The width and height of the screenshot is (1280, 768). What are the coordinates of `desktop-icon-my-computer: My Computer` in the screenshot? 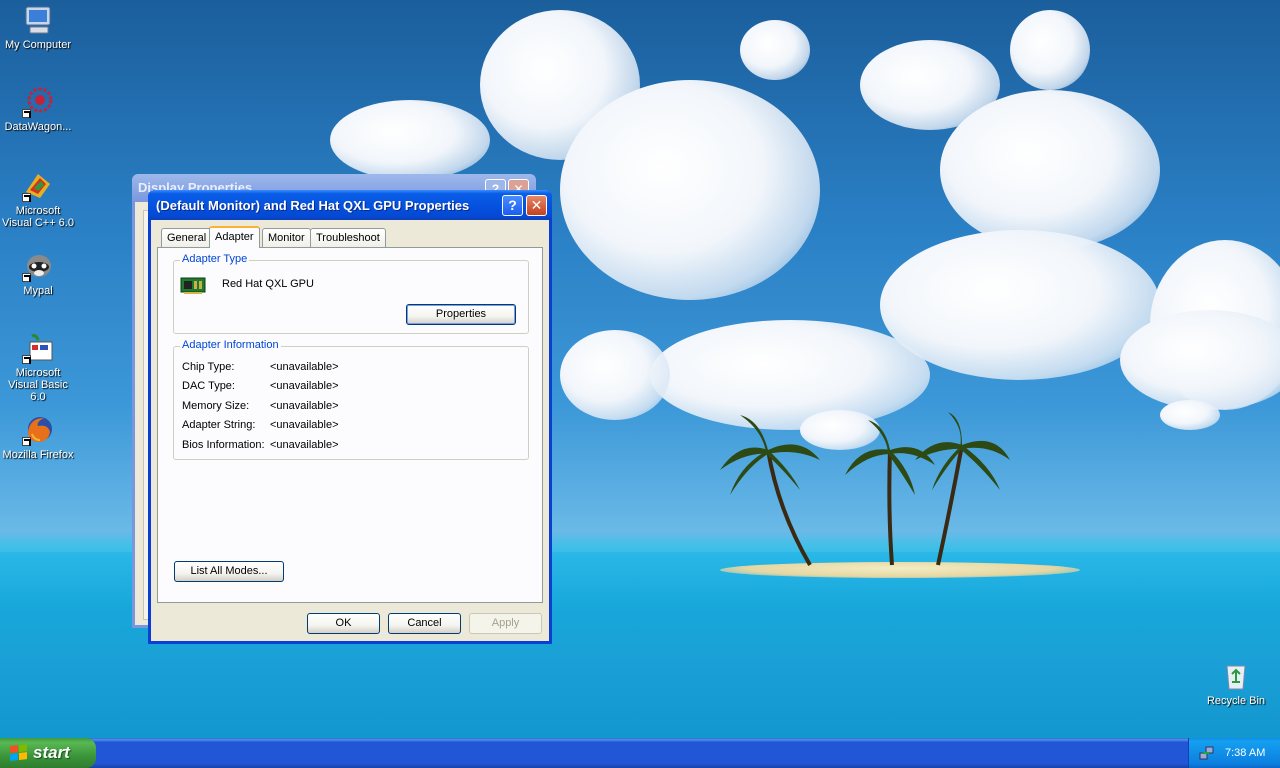 It's located at (38, 27).